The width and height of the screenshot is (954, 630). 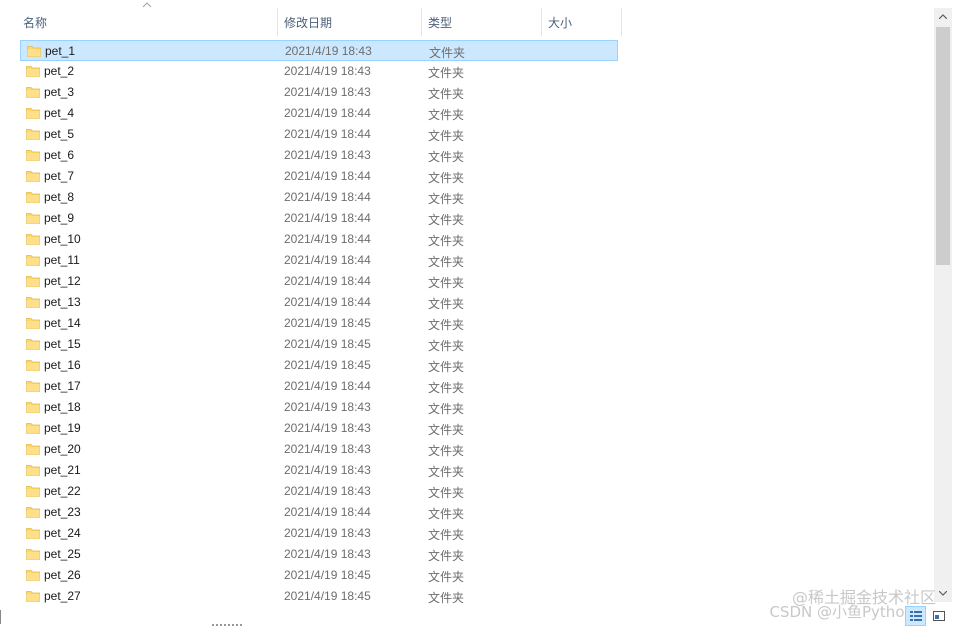 I want to click on file-row: pet_1 2021/4/19 18:43 文件夹, so click(x=319, y=50).